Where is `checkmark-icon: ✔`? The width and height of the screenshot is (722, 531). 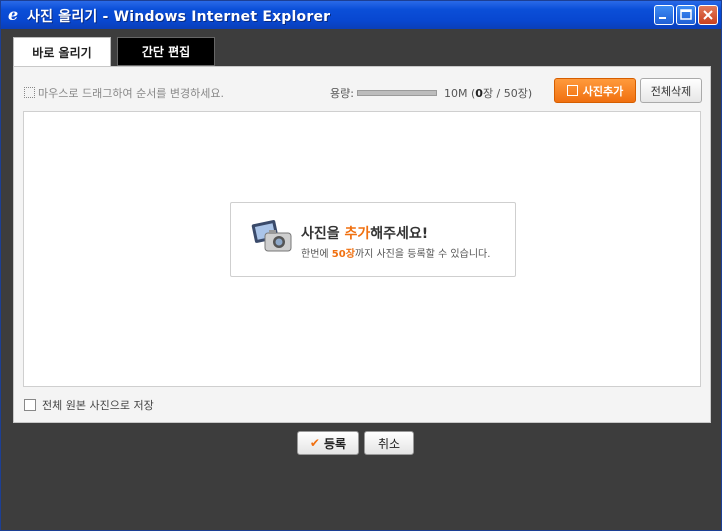
checkmark-icon: ✔ is located at coordinates (314, 443).